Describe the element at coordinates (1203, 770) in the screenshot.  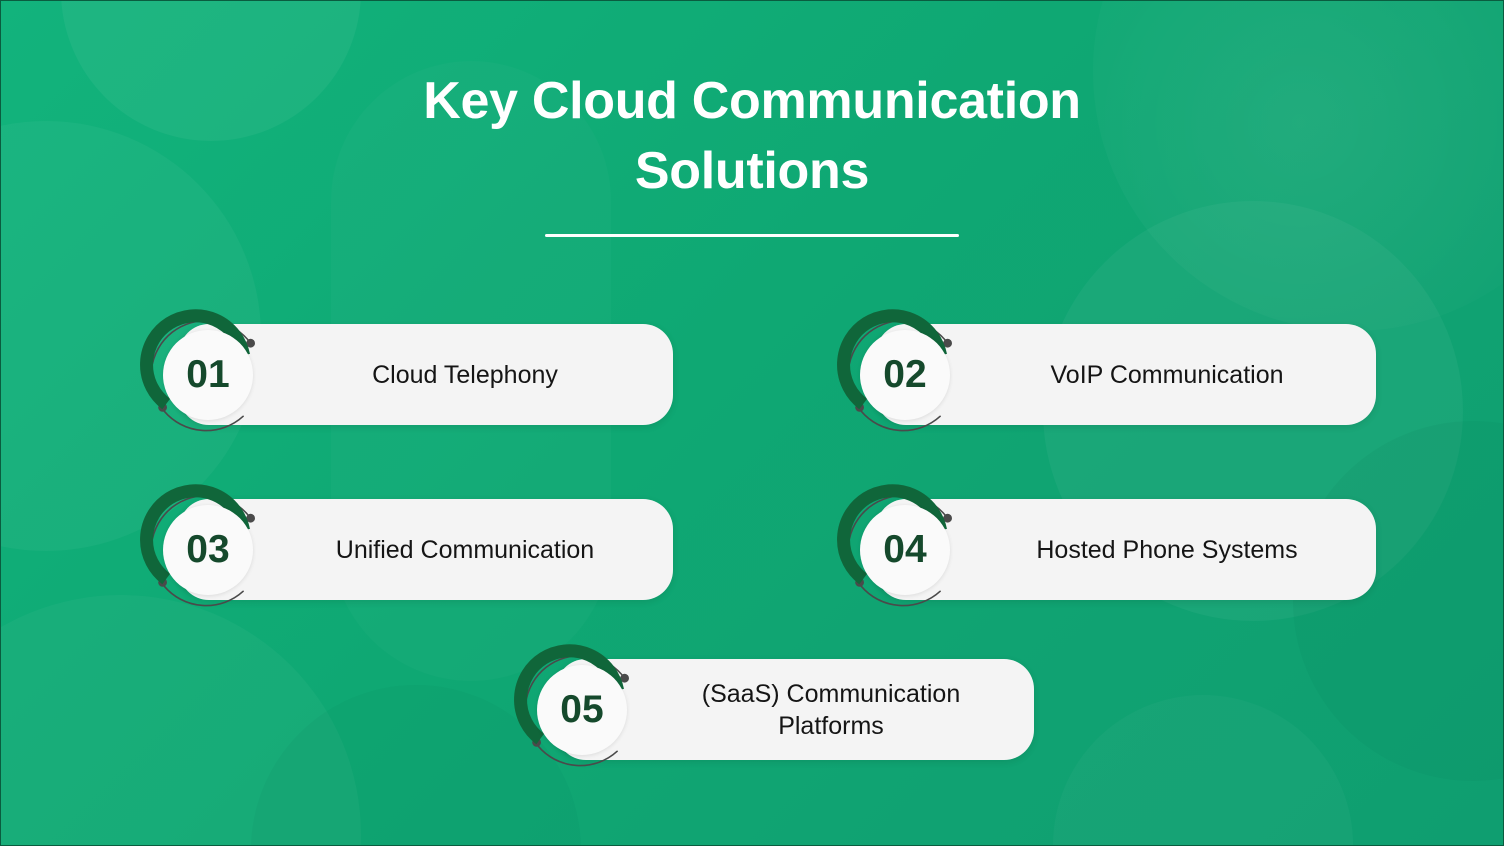
I see `decorative-blob-bottom-right` at that location.